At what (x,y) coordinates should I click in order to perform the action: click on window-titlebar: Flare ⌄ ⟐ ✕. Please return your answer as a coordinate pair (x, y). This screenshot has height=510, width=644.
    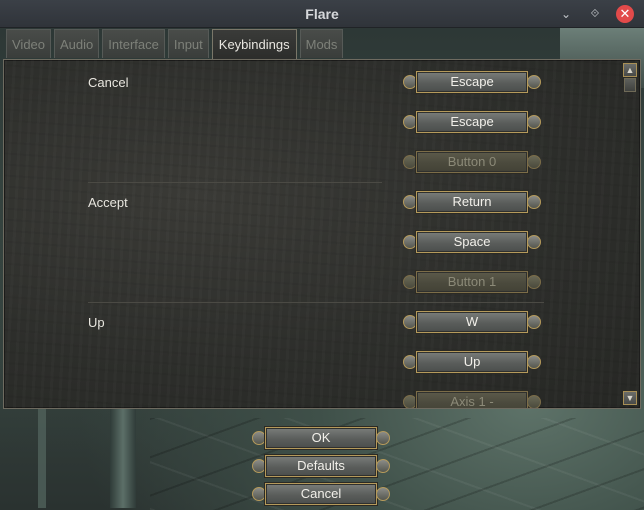
    Looking at the image, I should click on (322, 14).